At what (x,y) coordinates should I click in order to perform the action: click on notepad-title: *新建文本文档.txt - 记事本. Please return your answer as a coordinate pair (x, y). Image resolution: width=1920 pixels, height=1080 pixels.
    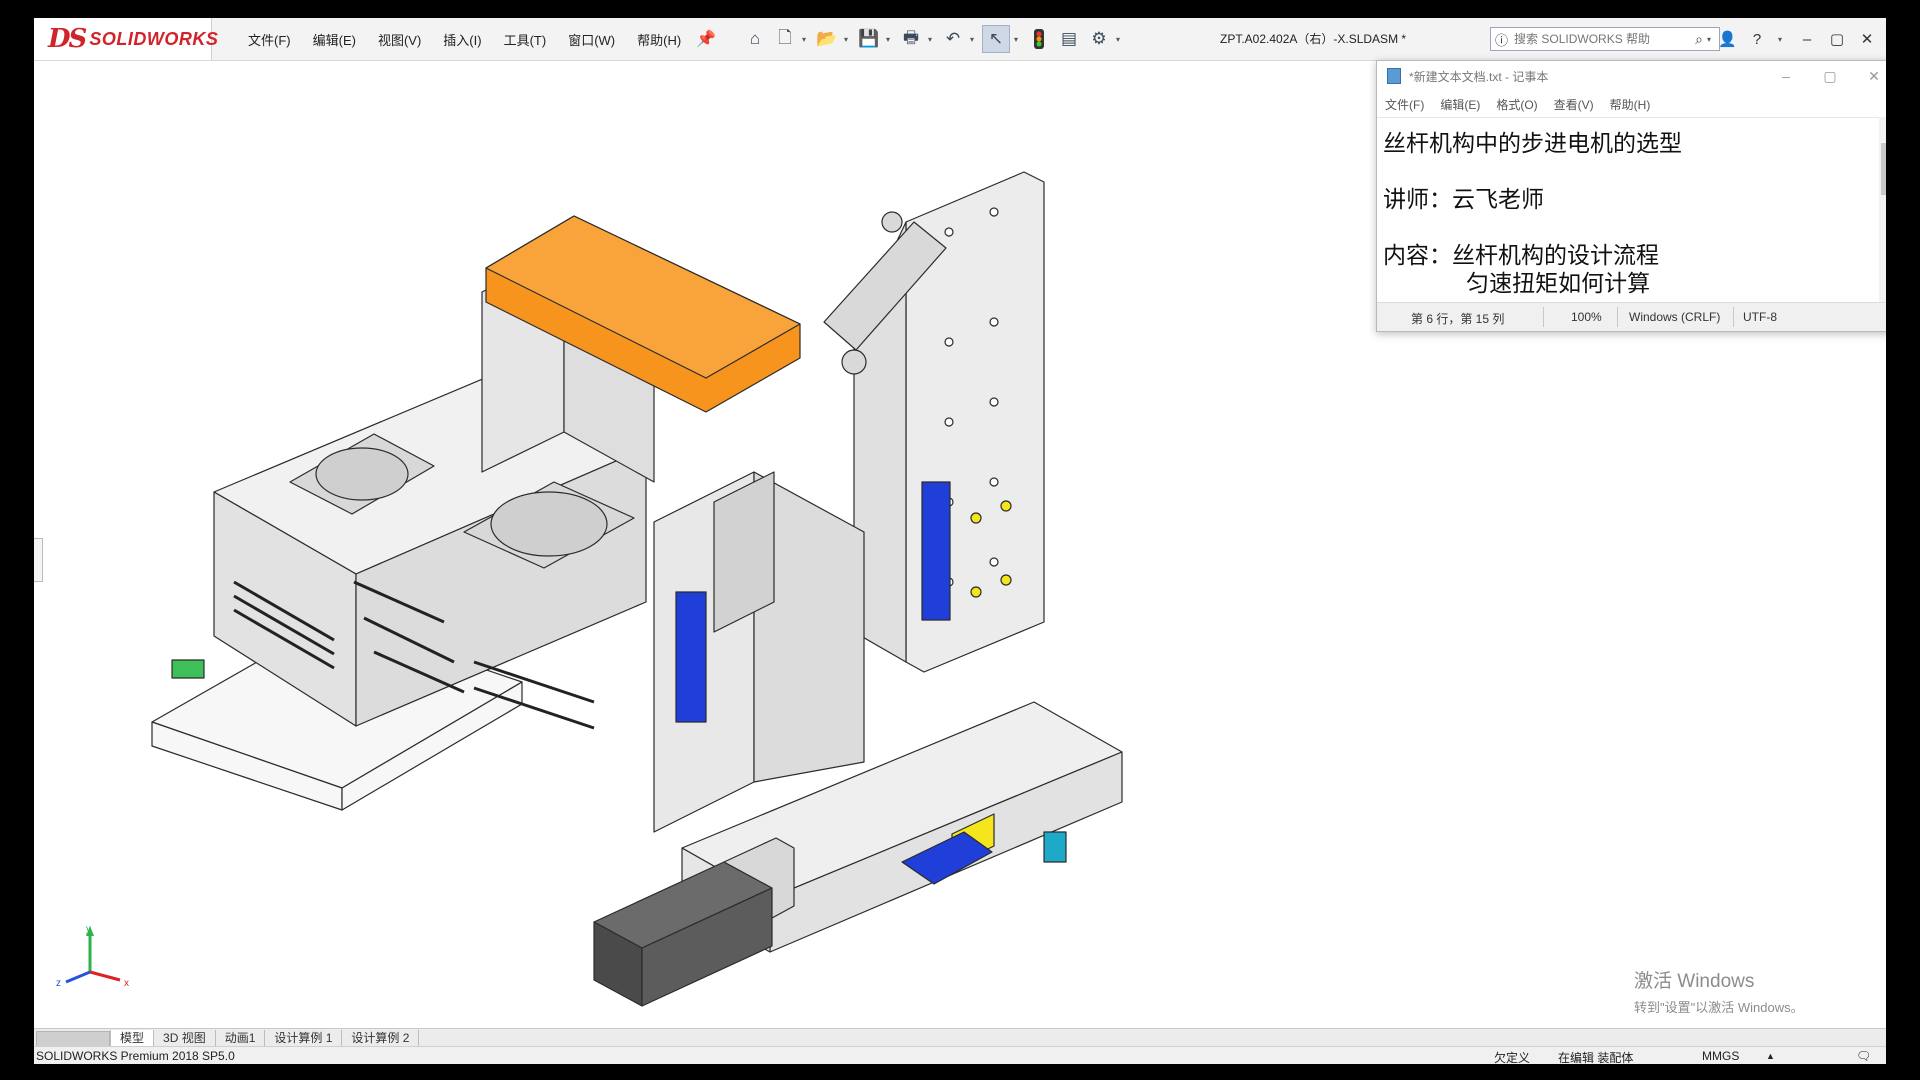
    Looking at the image, I should click on (1479, 76).